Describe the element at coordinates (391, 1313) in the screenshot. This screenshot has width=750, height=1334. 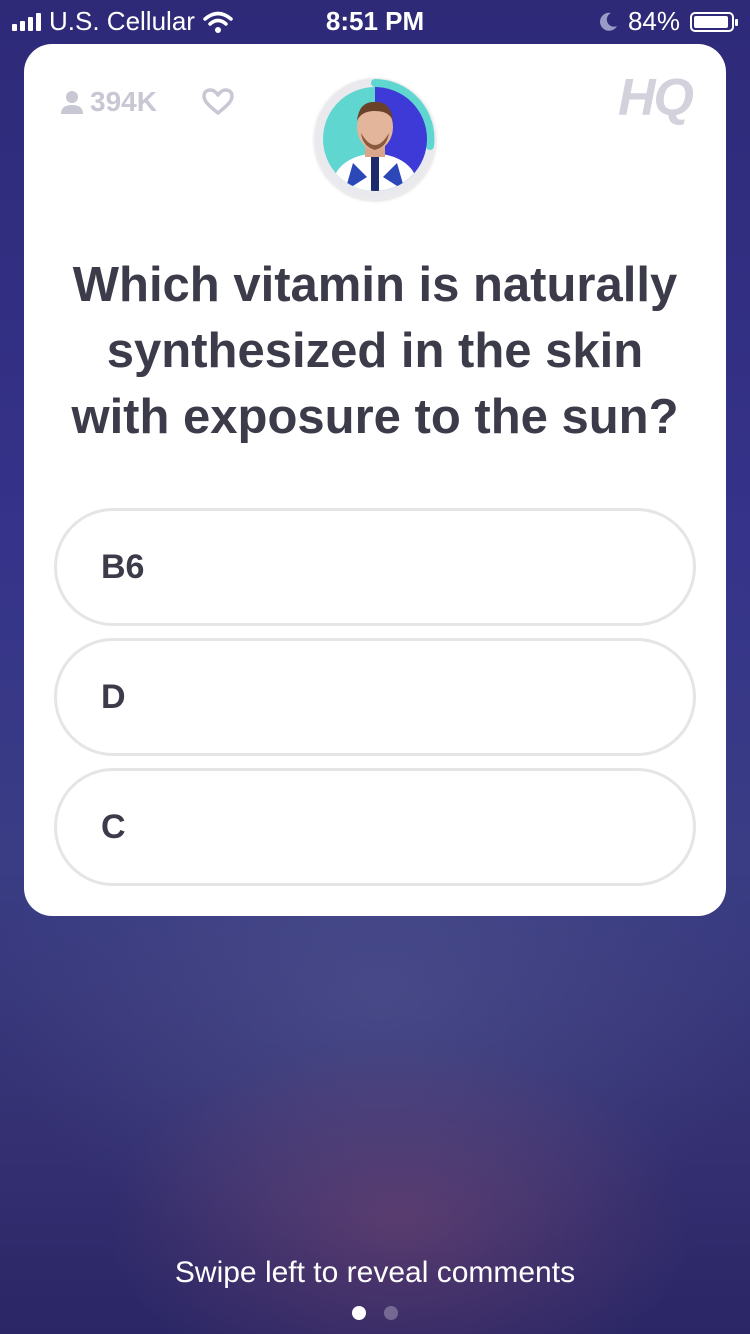
I see `page-dot` at that location.